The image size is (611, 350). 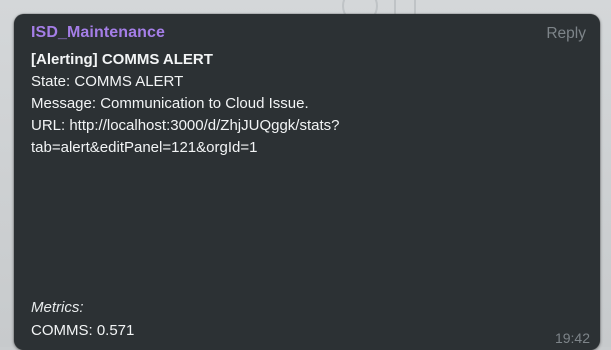 I want to click on metrics-value: COMMS: 0.571, so click(x=83, y=330).